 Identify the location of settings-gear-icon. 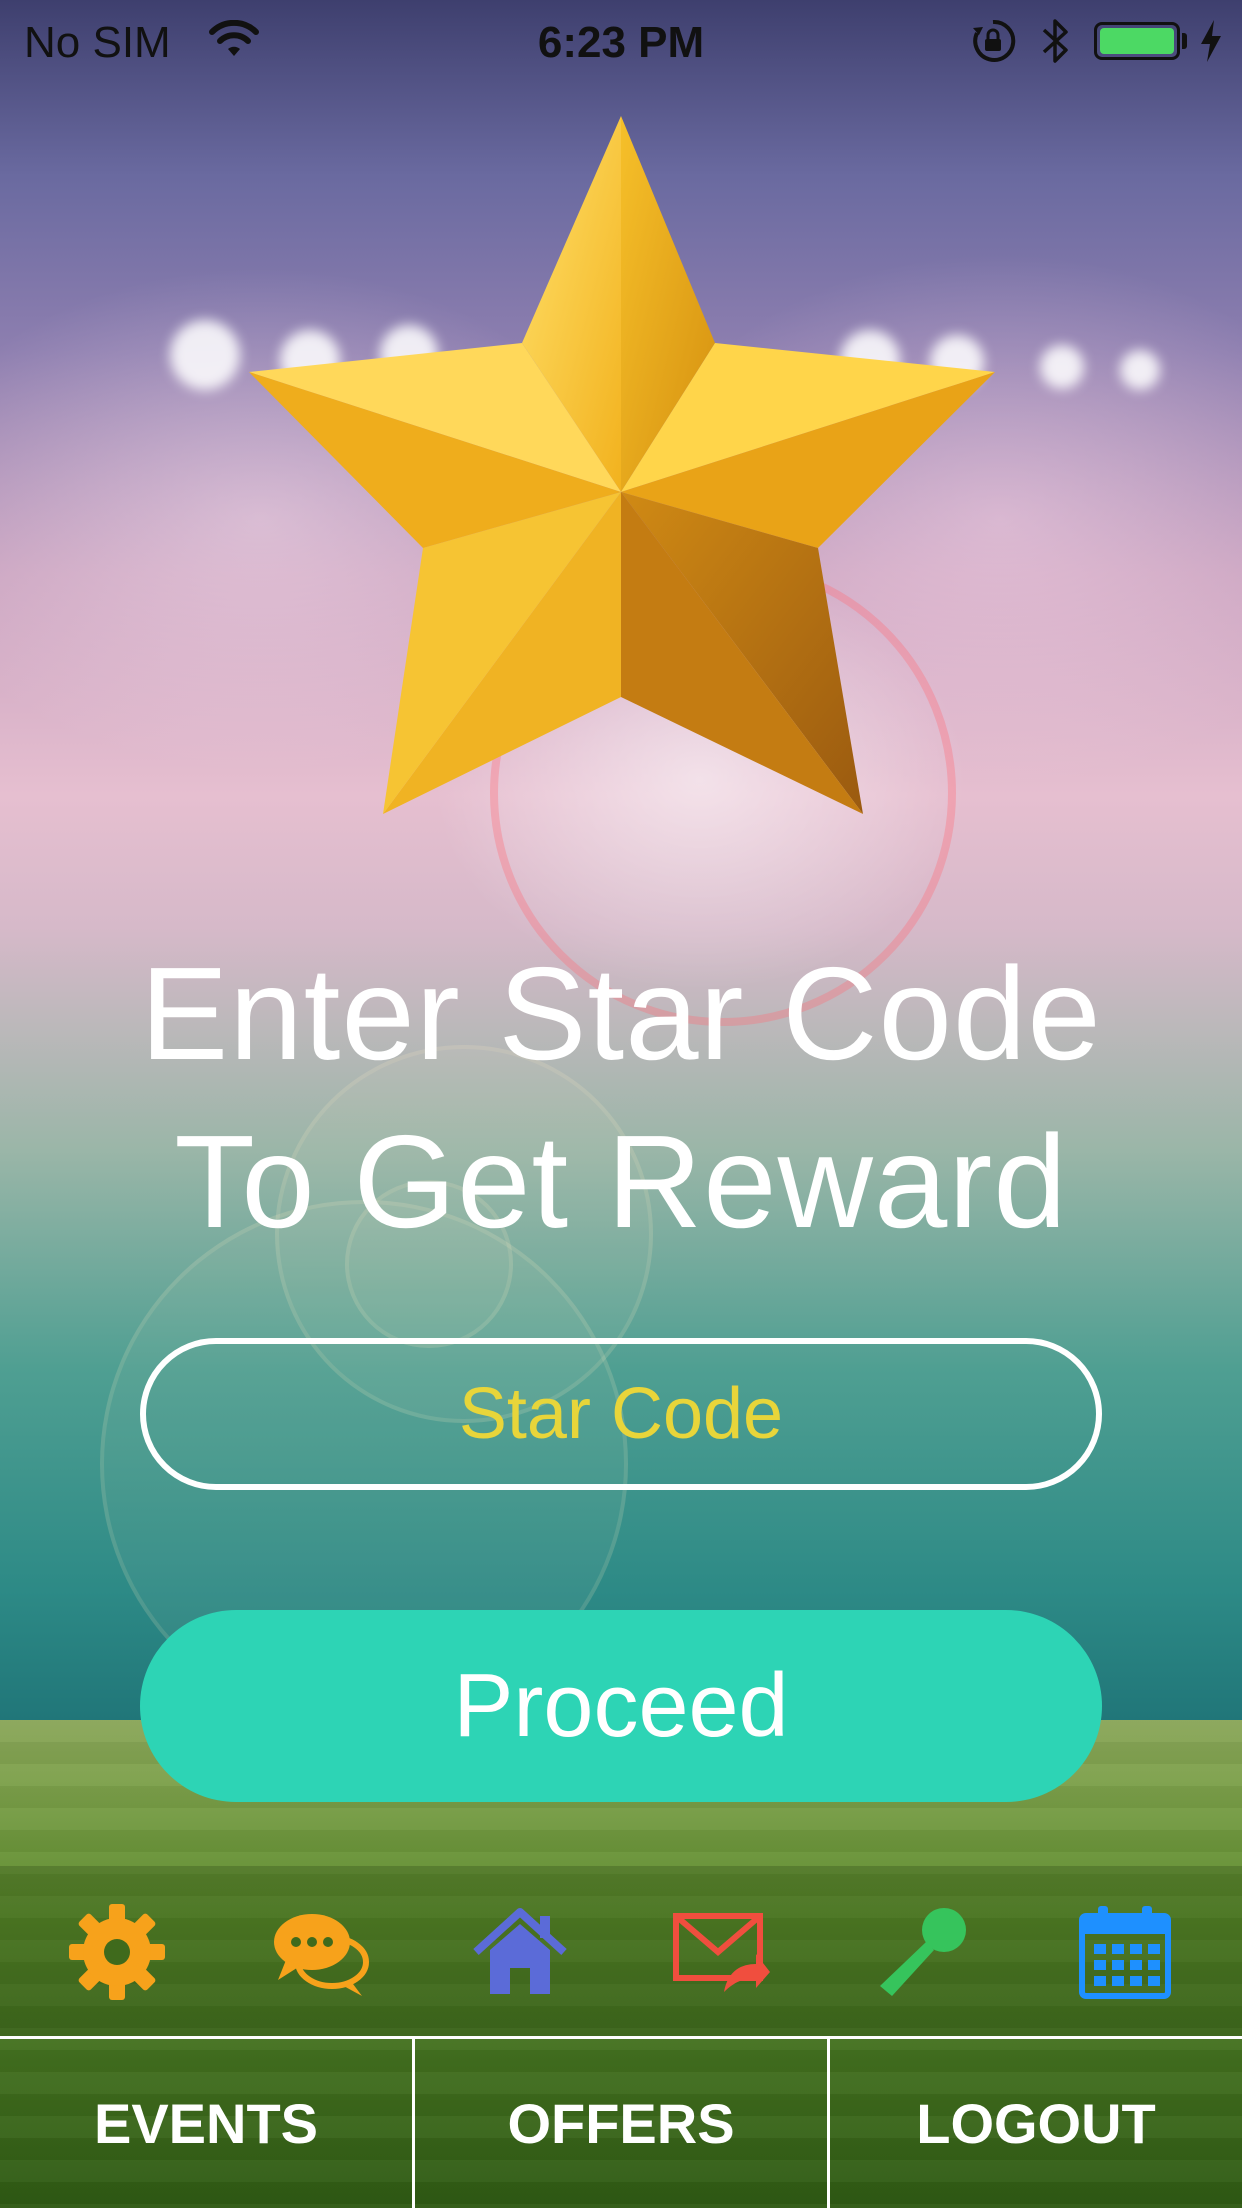
(117, 1952).